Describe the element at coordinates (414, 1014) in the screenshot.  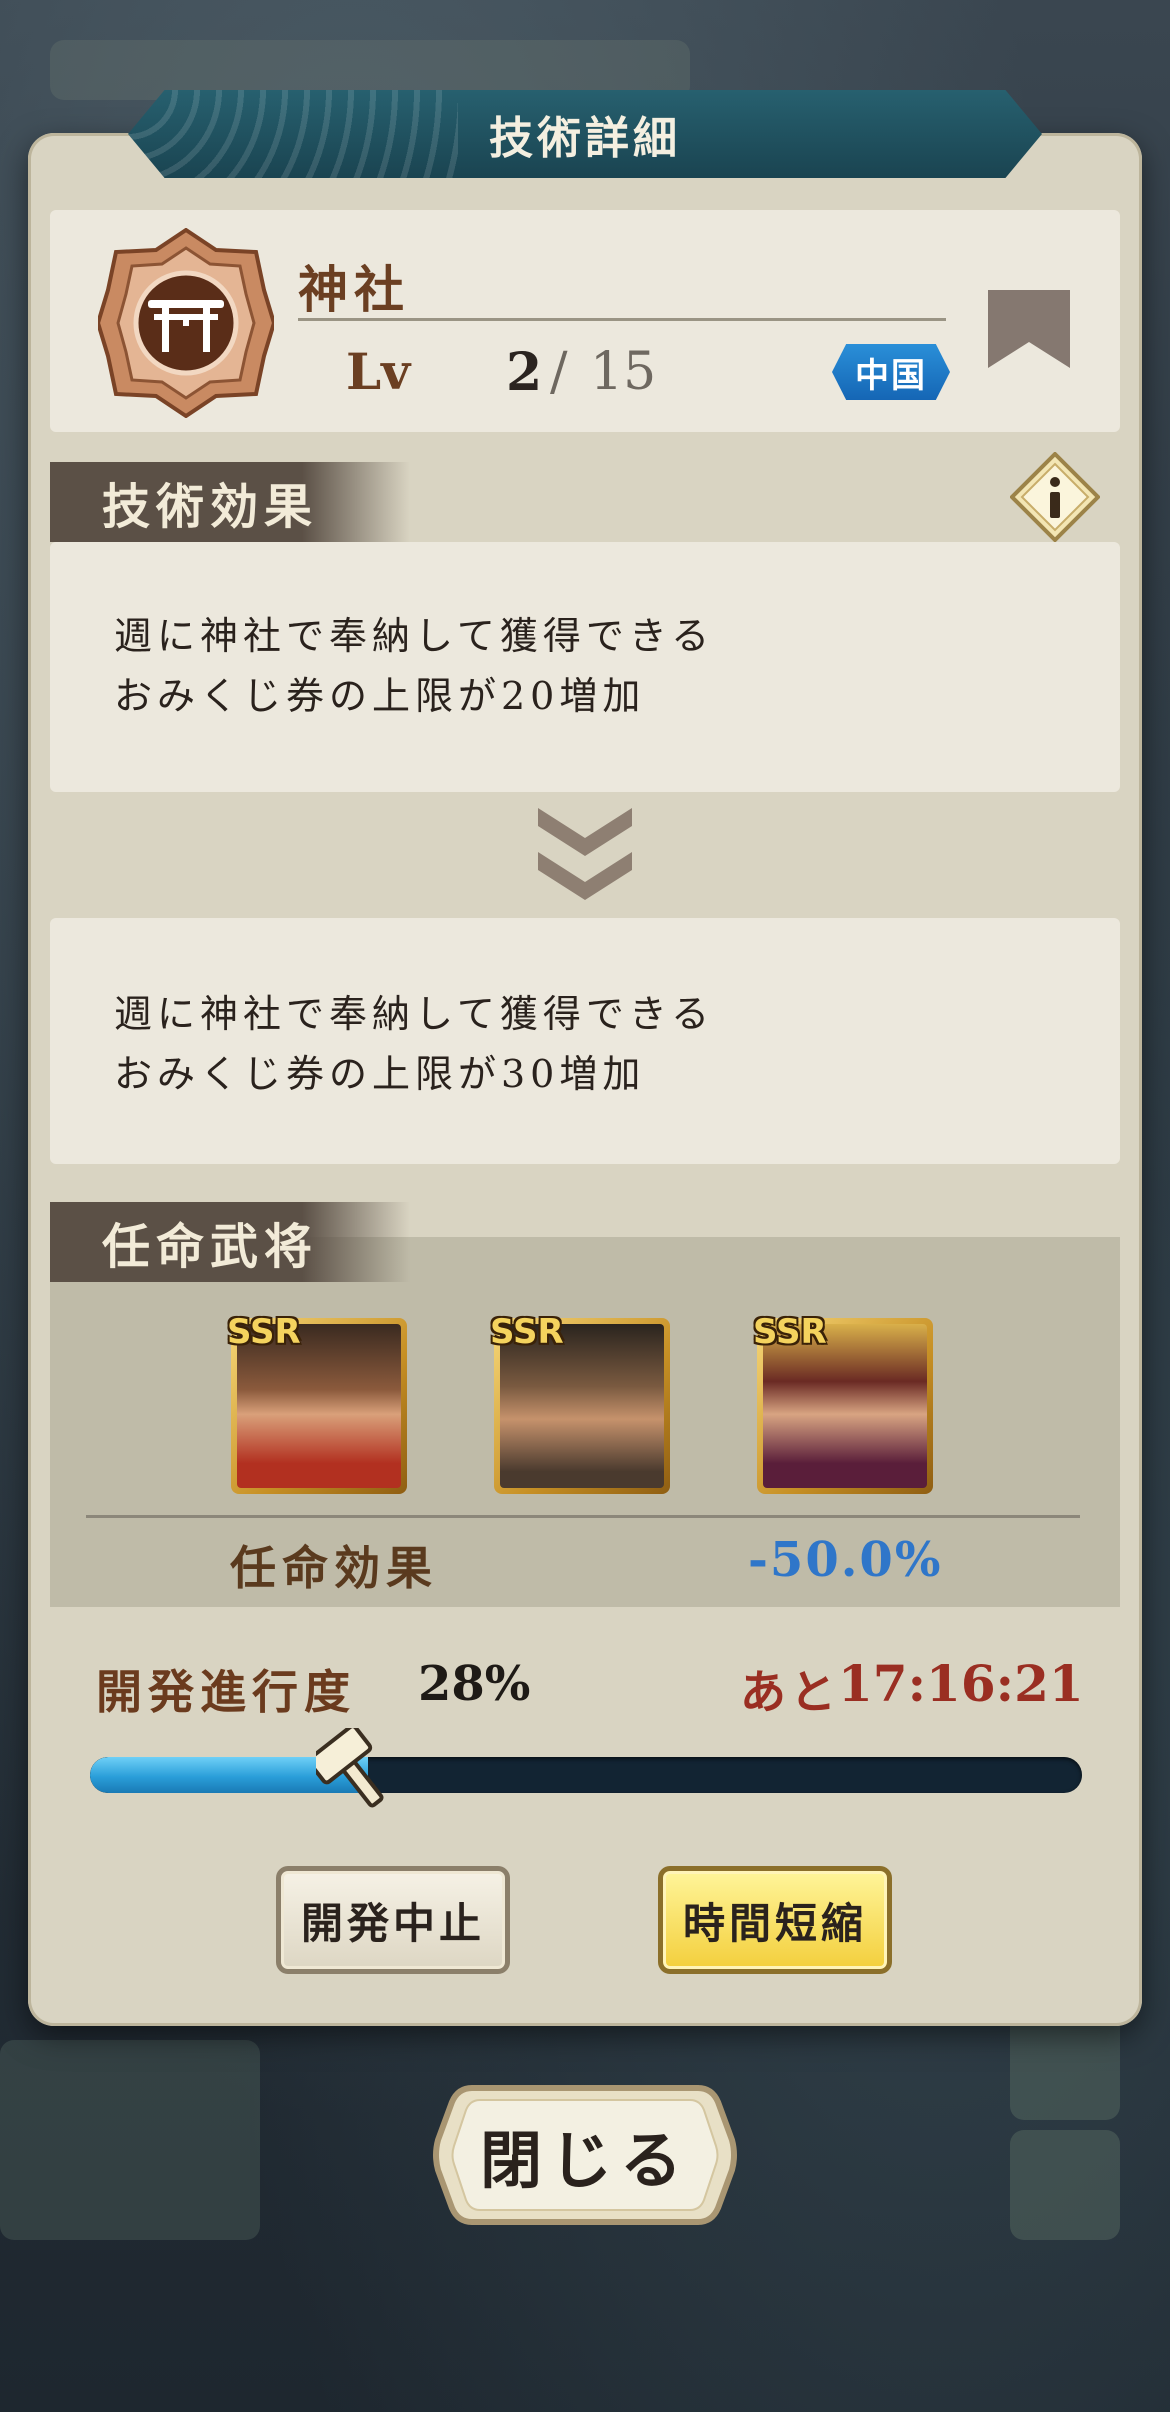
I see `next-effect-line1: 週に神社で奉納して獲得できる` at that location.